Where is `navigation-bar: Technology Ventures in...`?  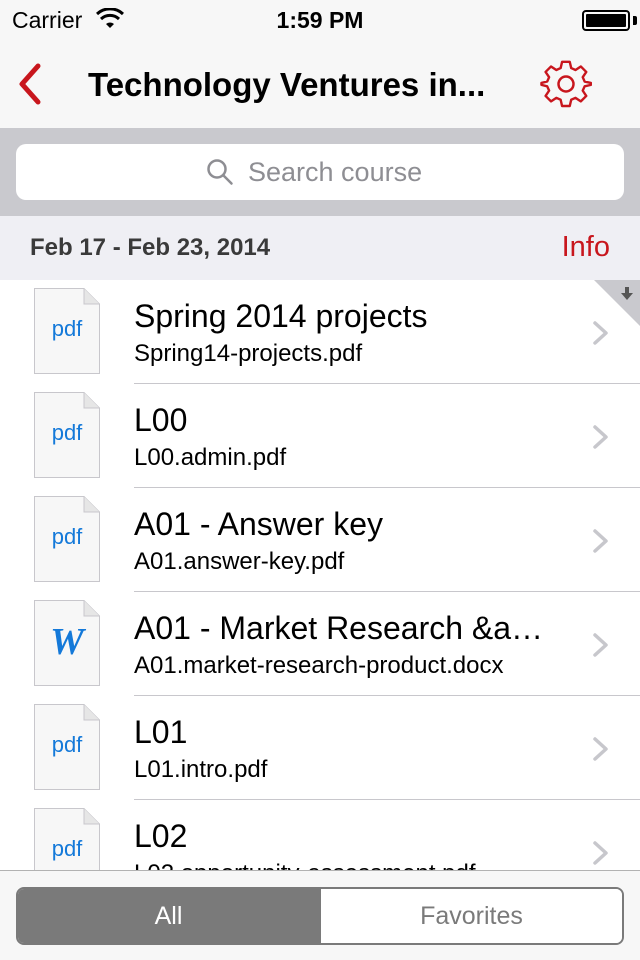
navigation-bar: Technology Ventures in... is located at coordinates (320, 84).